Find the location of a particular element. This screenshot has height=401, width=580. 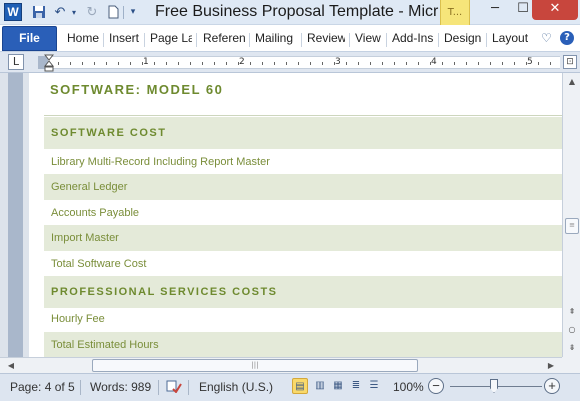

undo-dropdown-icon: ▾ is located at coordinates (74, 12).